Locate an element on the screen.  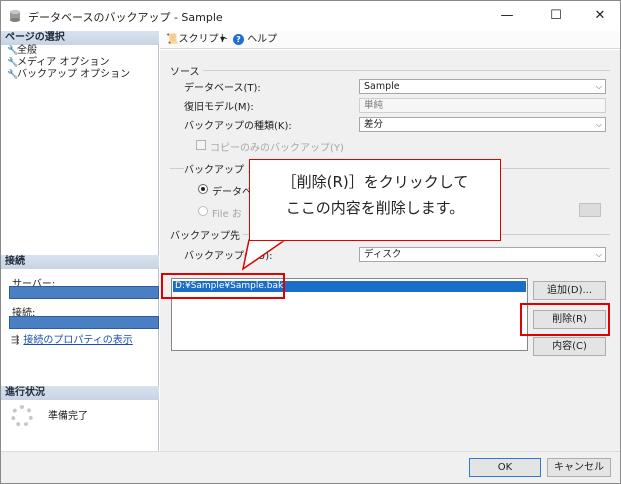
backup-type-label: バックアップの種類(K): is located at coordinates (238, 126).